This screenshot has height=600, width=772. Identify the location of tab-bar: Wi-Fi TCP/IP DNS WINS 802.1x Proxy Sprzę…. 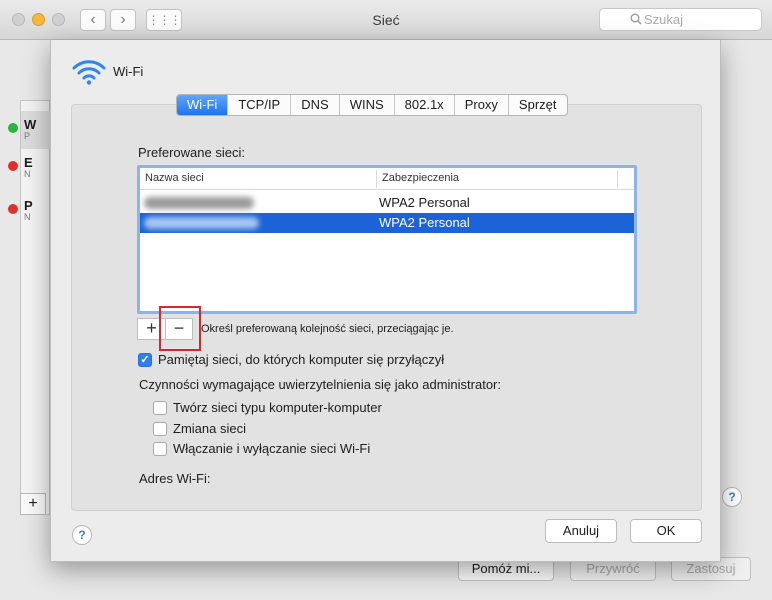
(372, 105).